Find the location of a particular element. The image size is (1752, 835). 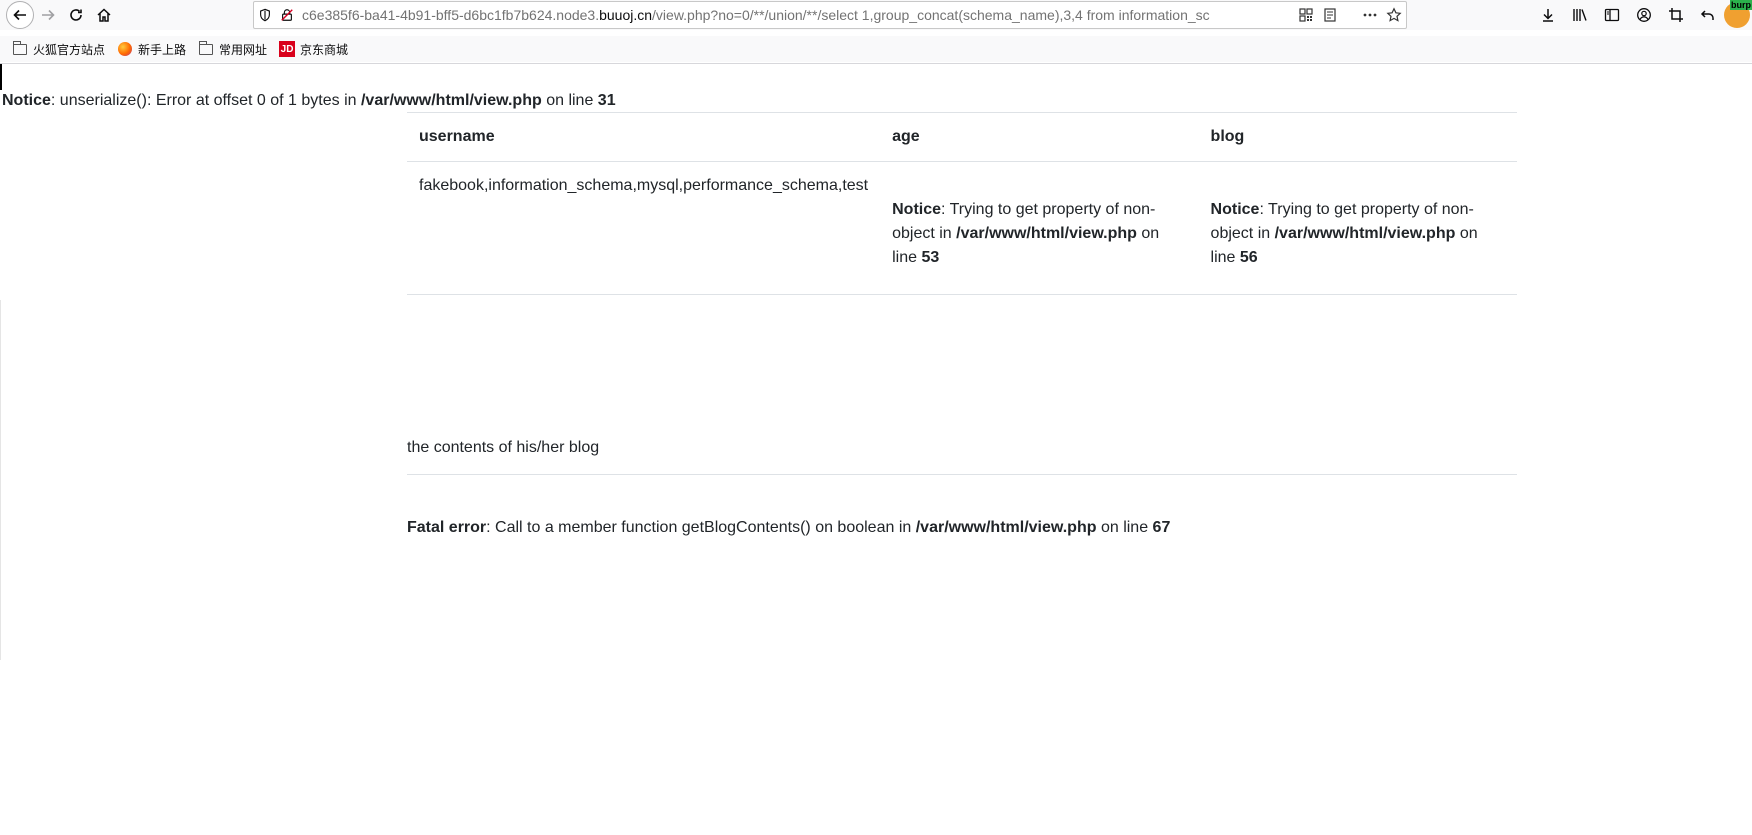

forward-button is located at coordinates (48, 15).